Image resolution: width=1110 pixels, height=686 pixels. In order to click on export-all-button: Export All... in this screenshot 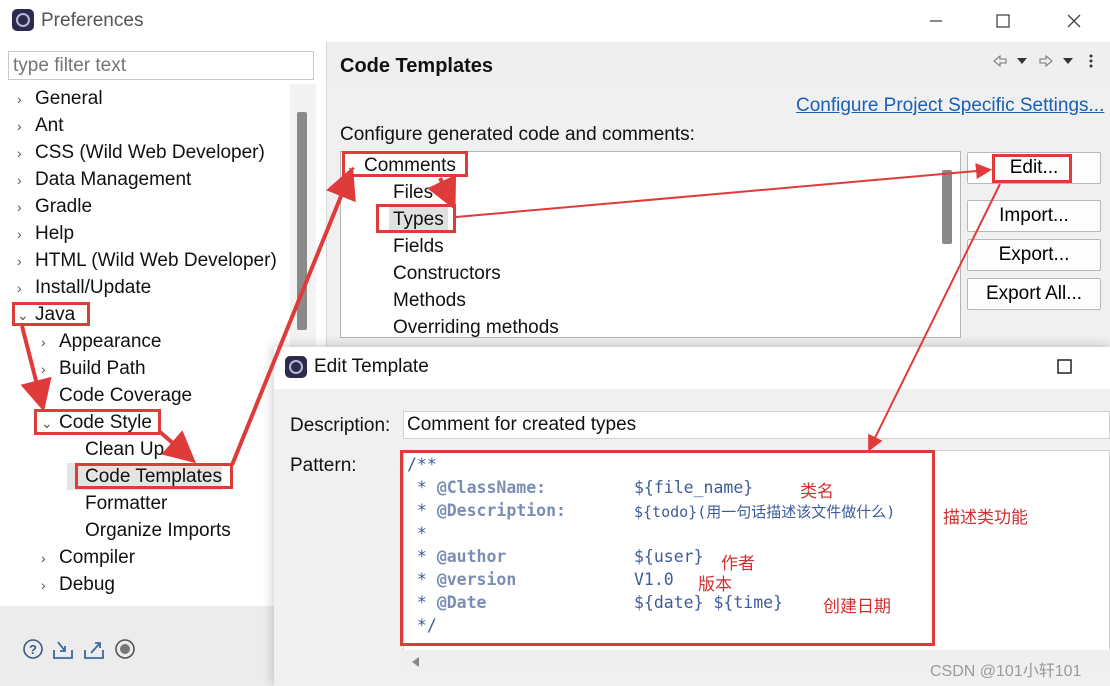, I will do `click(1034, 294)`.